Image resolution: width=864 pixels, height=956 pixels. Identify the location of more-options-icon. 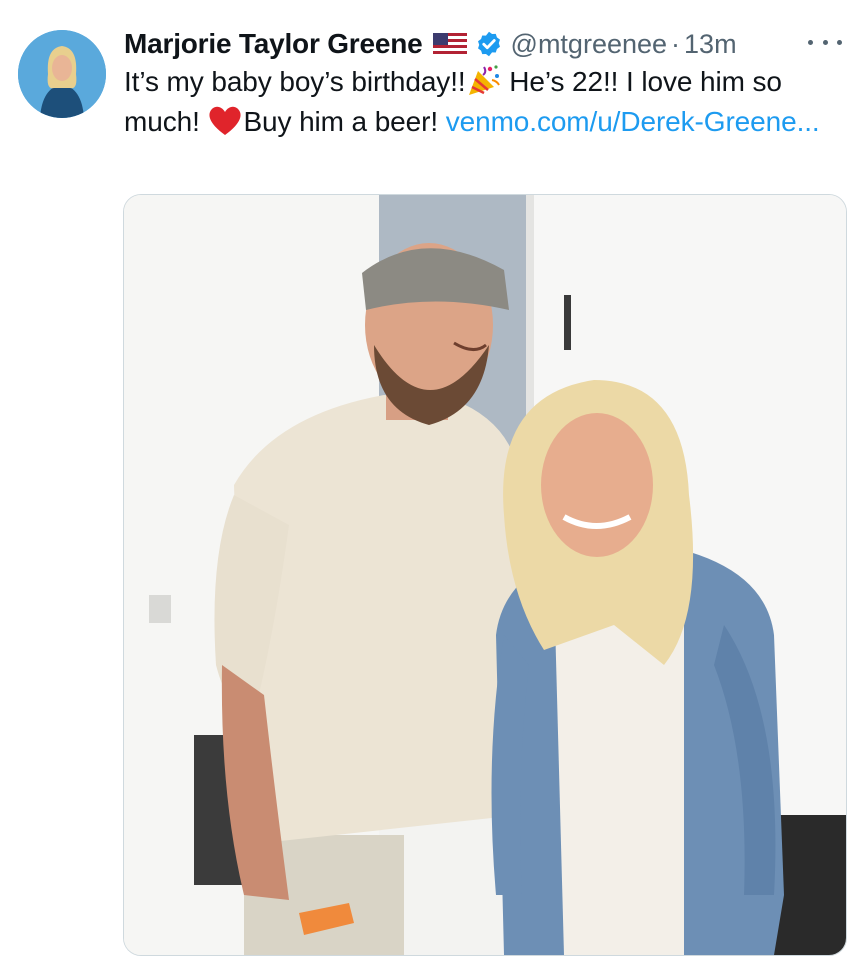
(825, 42).